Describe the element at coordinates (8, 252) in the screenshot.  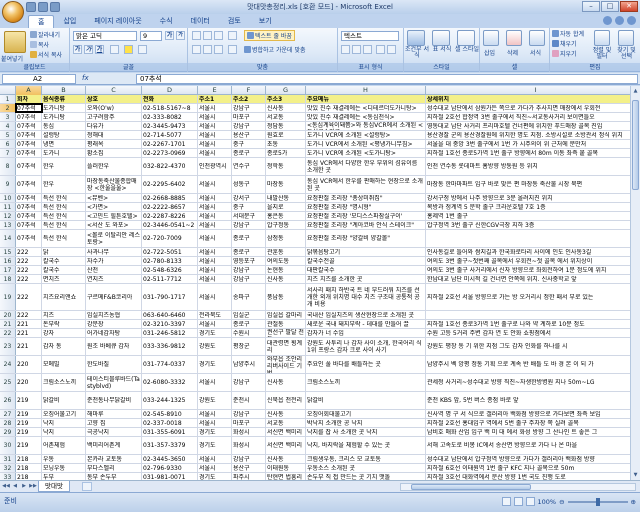
I see `row-header: 15` at that location.